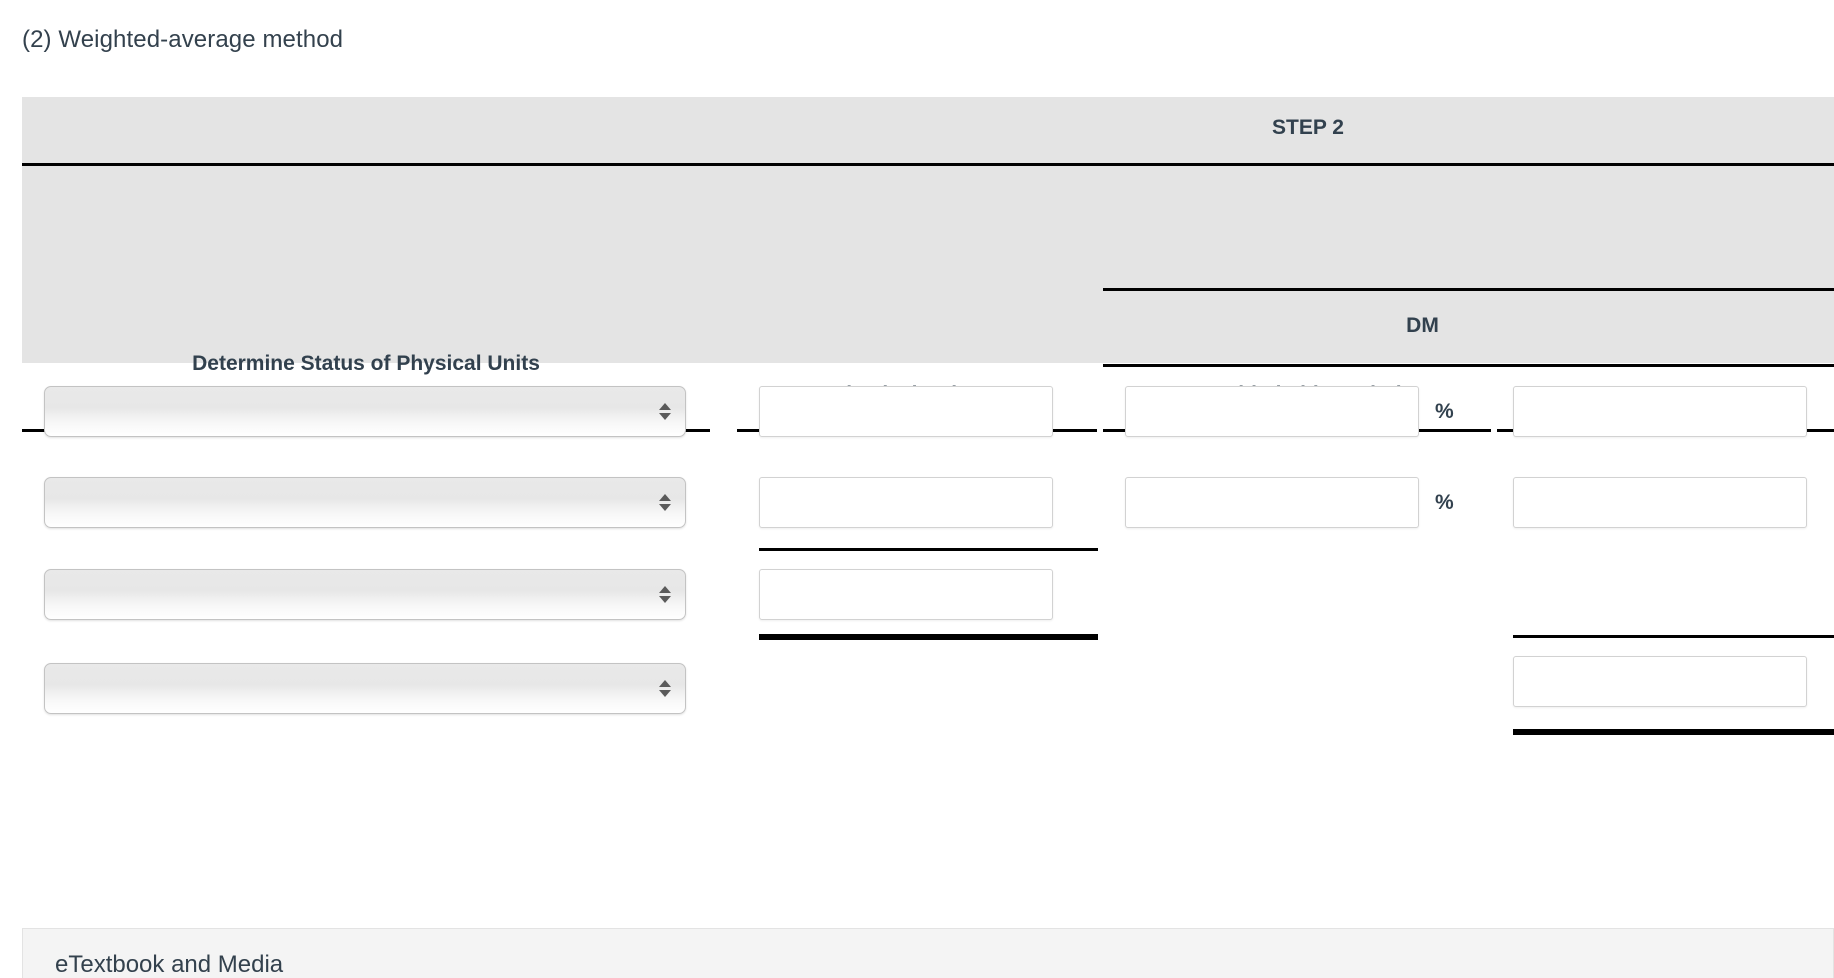  I want to click on dm-subtotal-rule, so click(1673, 636).